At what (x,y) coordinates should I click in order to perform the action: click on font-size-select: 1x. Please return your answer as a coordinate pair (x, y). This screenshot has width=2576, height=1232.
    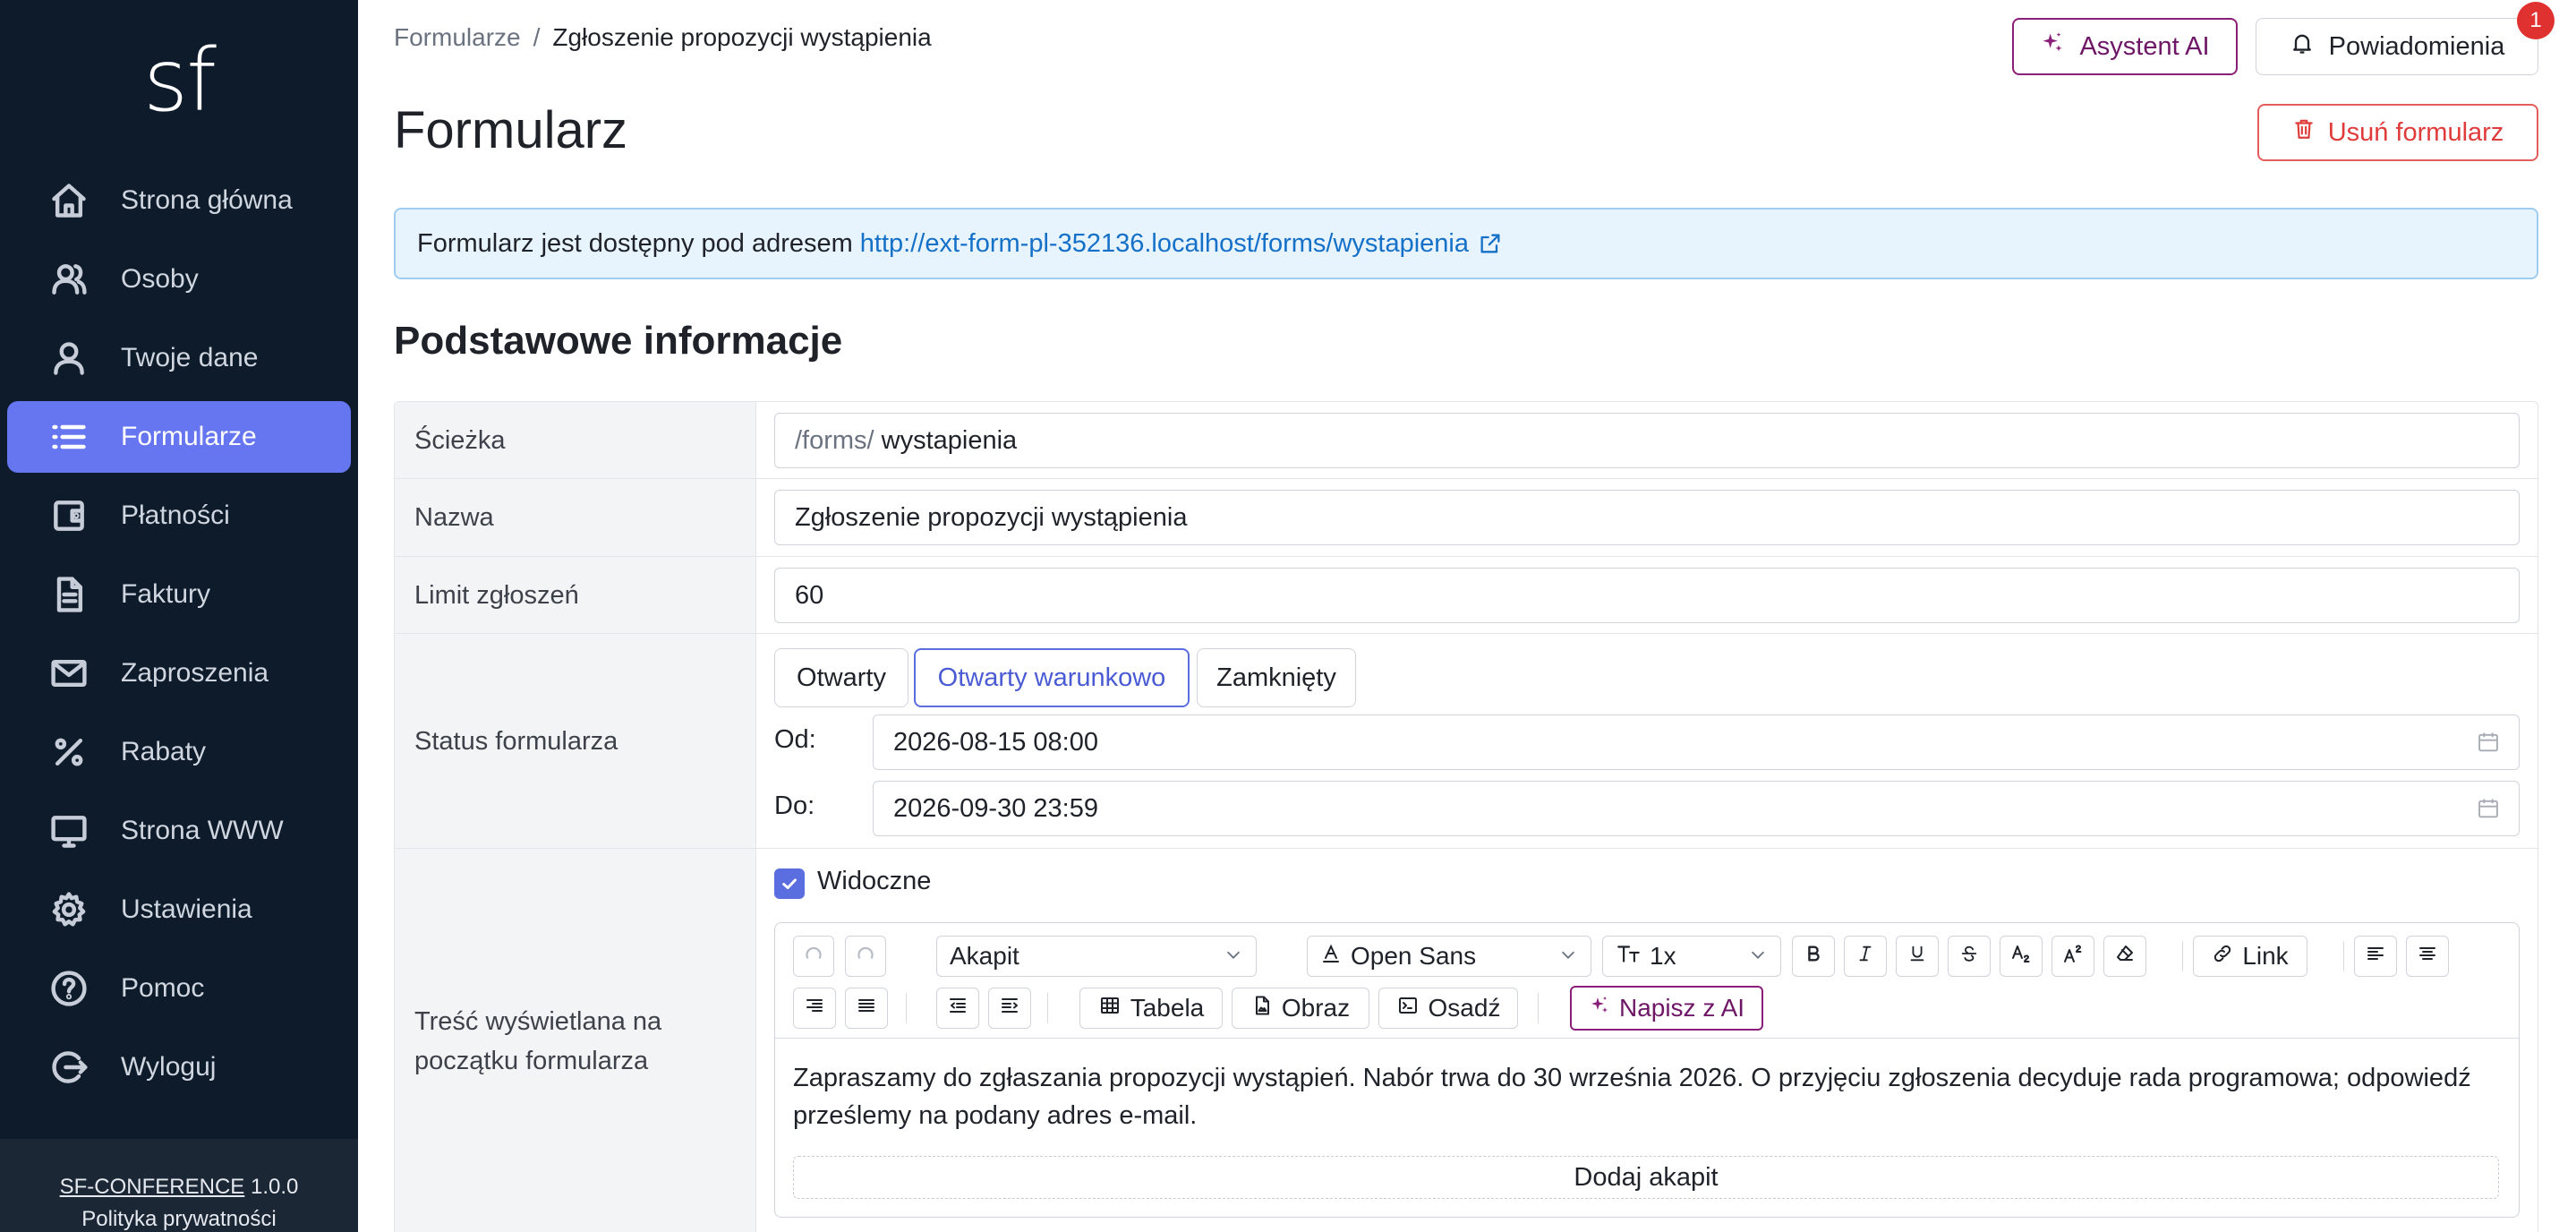
    Looking at the image, I should click on (1691, 956).